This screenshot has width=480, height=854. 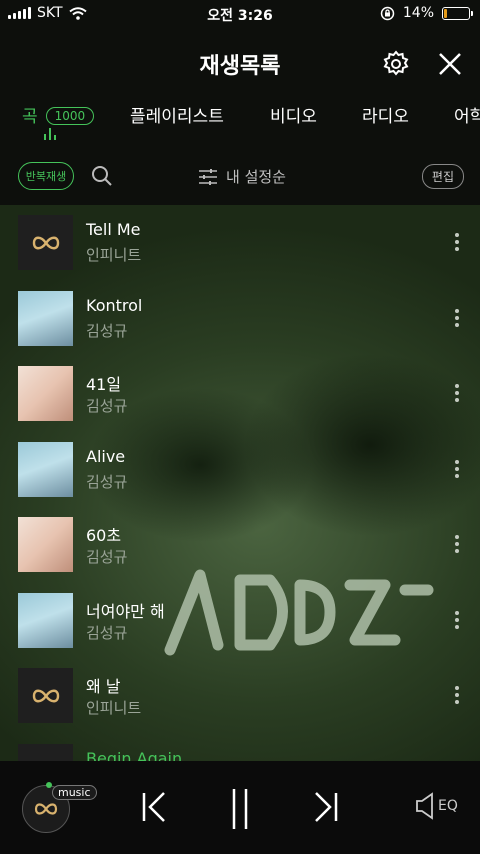 I want to click on player-bar: music EQ, so click(x=240, y=807).